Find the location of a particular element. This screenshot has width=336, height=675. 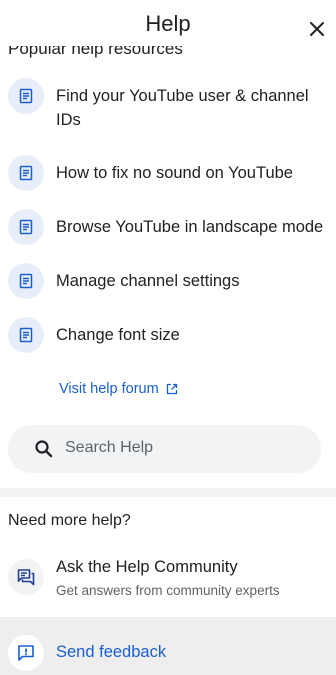

article-item: How to fix no sound on YouTube is located at coordinates (168, 173).